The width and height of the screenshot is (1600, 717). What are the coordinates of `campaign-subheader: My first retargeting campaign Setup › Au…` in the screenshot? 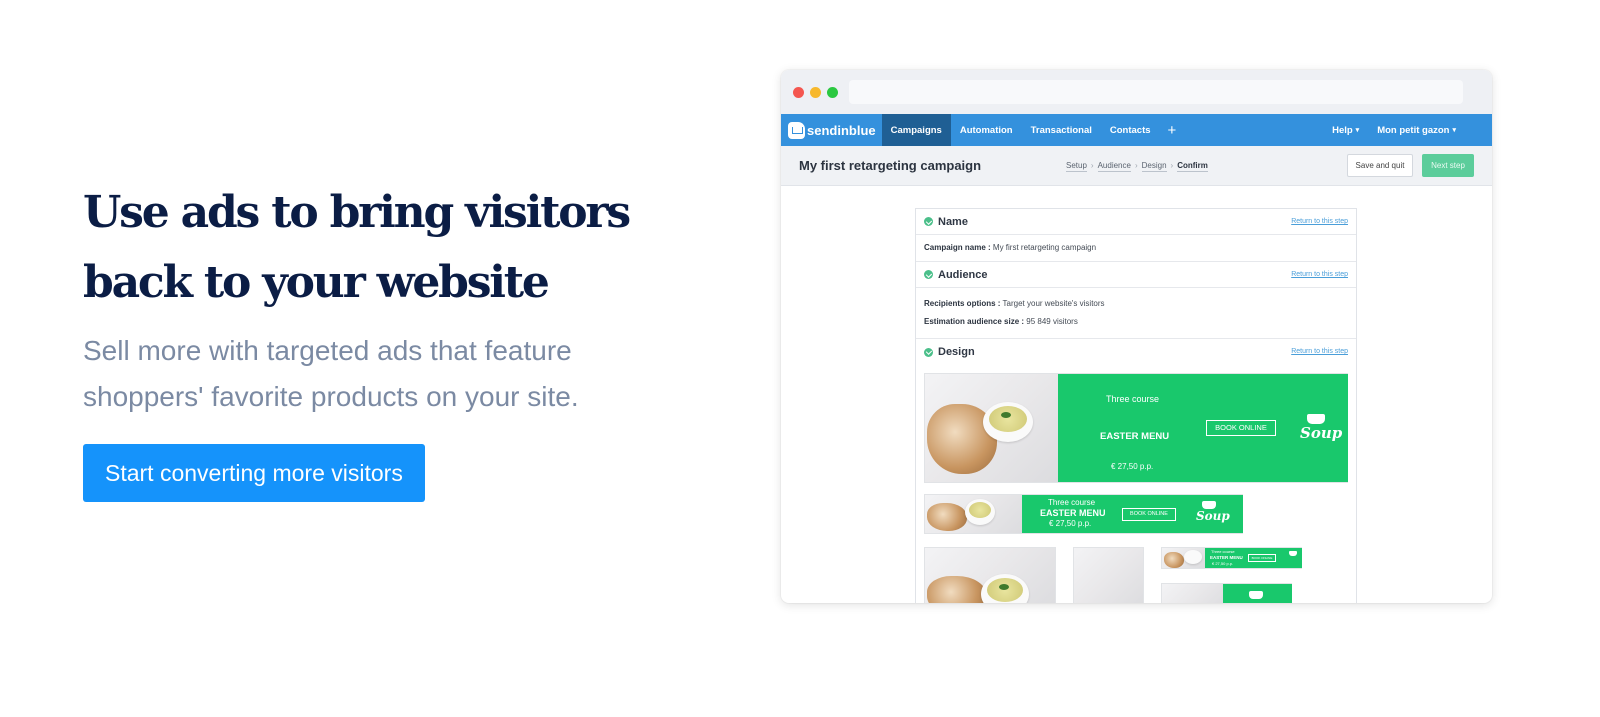 It's located at (1136, 166).